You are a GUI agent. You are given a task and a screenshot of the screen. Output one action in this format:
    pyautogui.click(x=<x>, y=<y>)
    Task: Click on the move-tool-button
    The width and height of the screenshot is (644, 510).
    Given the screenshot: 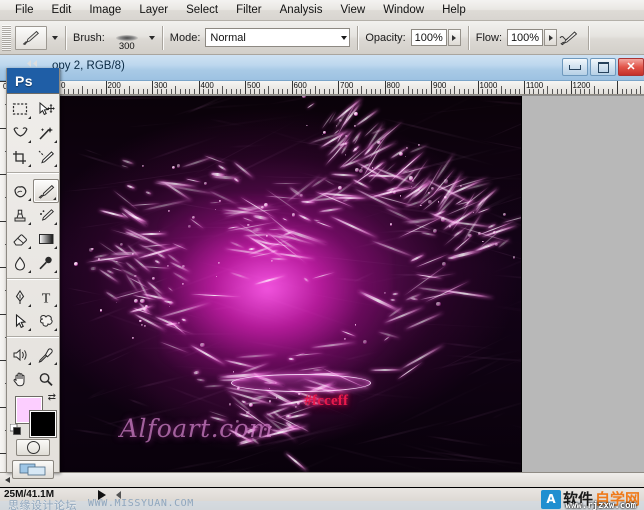 What is the action you would take?
    pyautogui.click(x=46, y=109)
    